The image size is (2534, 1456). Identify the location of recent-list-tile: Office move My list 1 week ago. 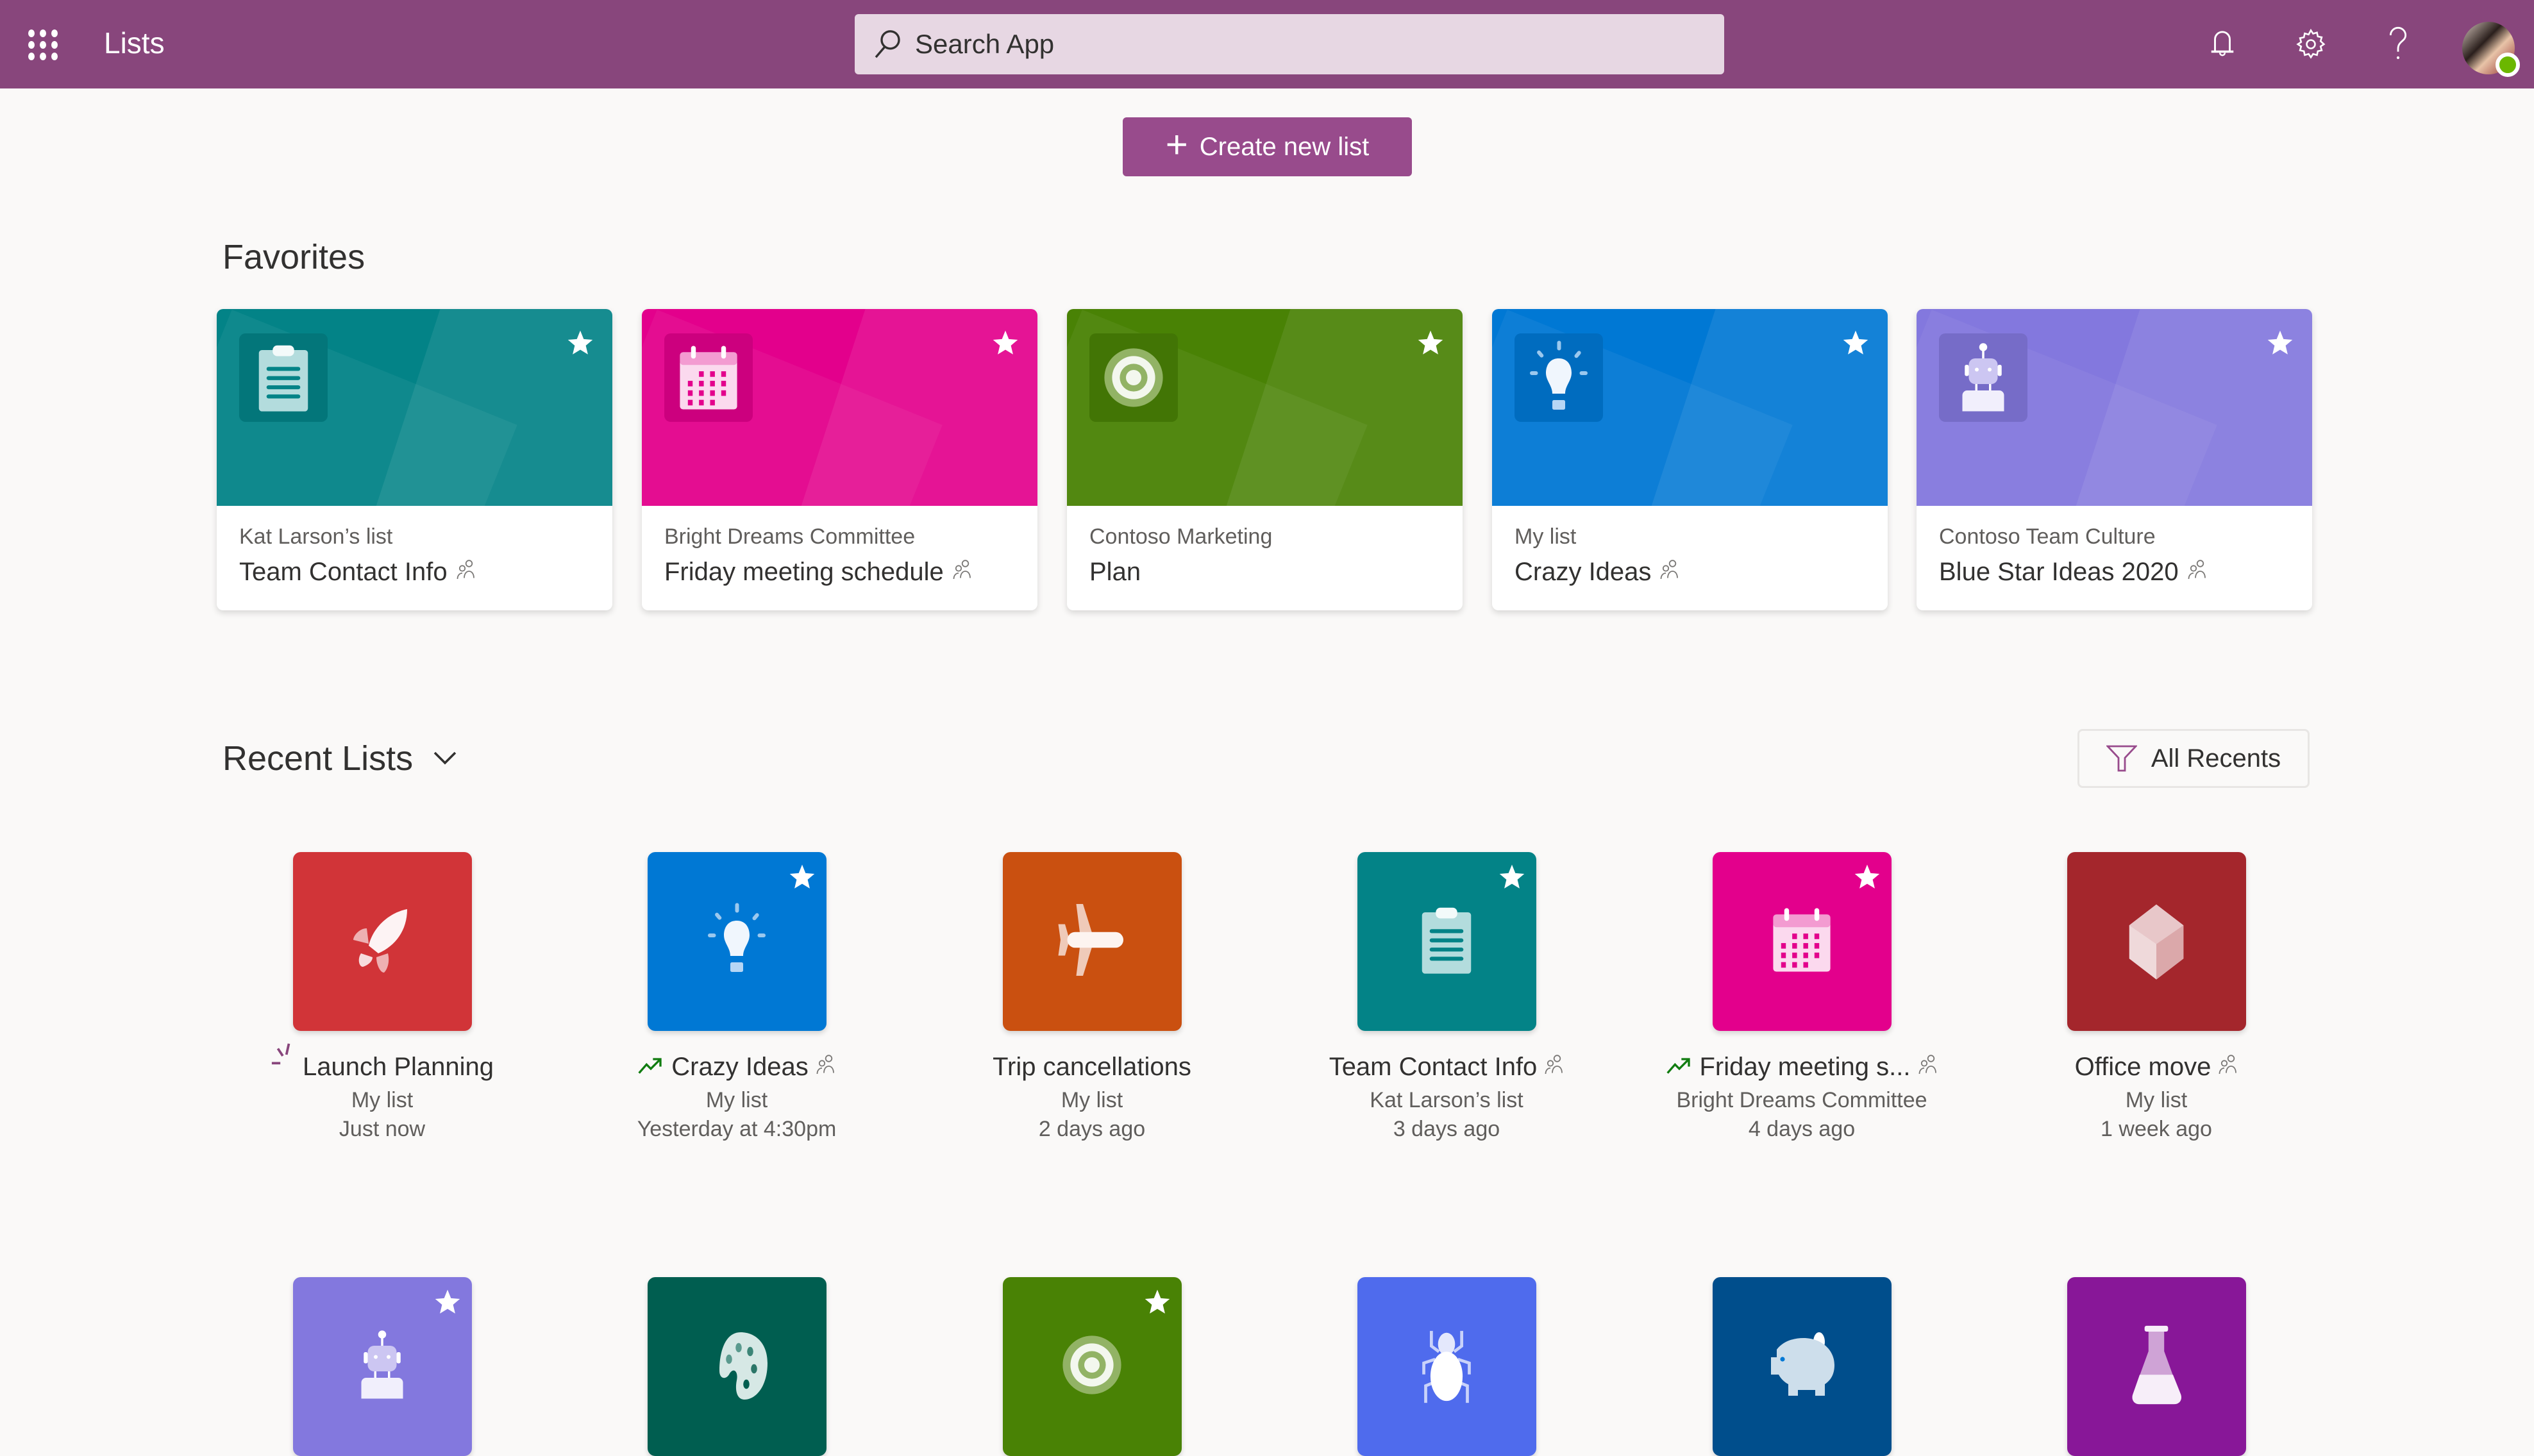
(2157, 997).